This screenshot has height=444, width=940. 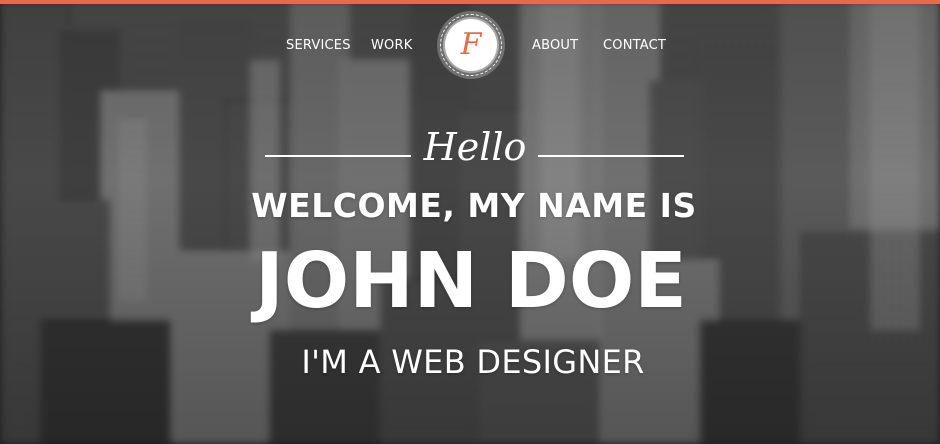 What do you see at coordinates (634, 45) in the screenshot?
I see `nav-link-contact: CONTACT` at bounding box center [634, 45].